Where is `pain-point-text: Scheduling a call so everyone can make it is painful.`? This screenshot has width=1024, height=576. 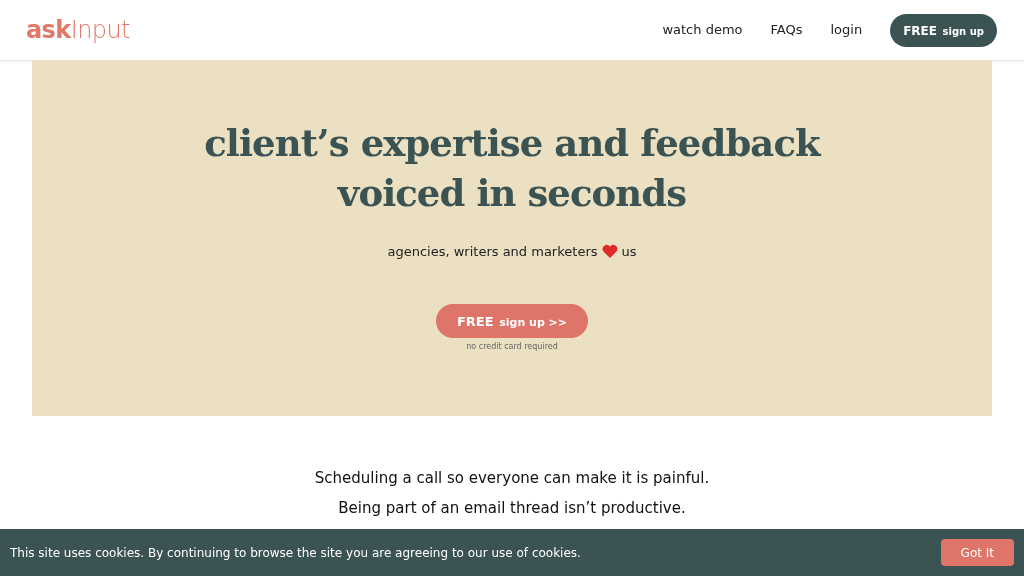
pain-point-text: Scheduling a call so everyone can make it is painful. is located at coordinates (512, 478).